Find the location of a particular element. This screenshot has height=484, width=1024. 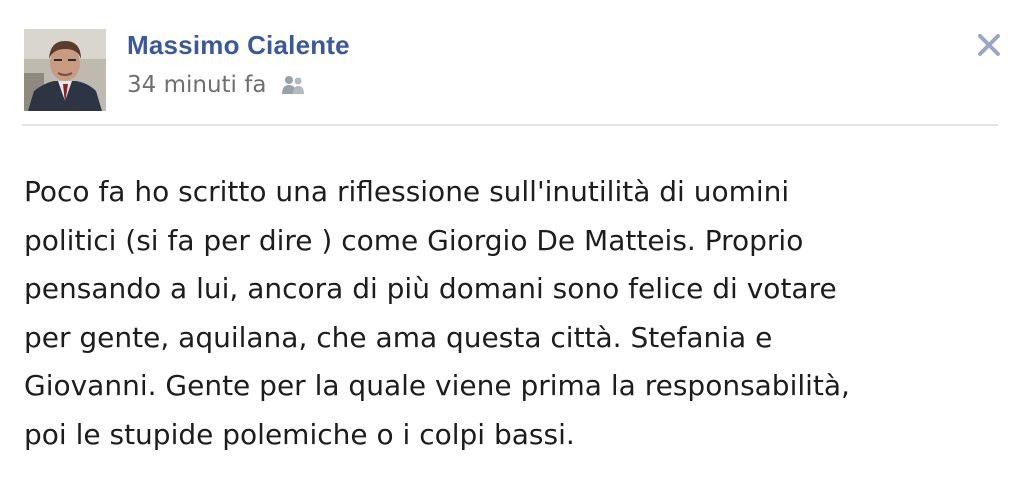

author-name-link: Massimo Cialente is located at coordinates (238, 45).